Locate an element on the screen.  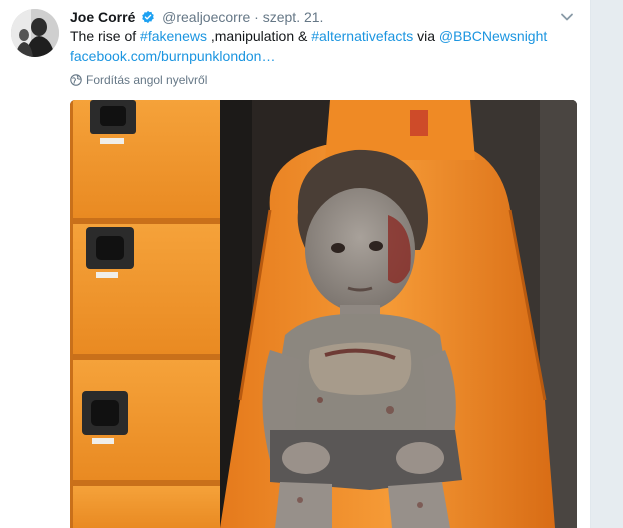
text-segment: The rise of is located at coordinates (105, 36).